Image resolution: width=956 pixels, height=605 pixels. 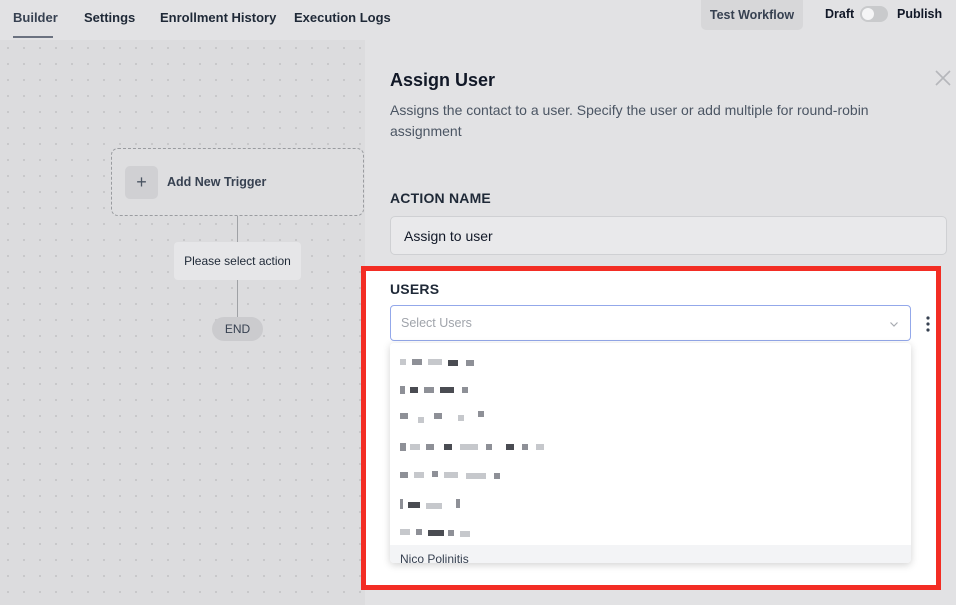 I want to click on tab-settings: Settings, so click(x=109, y=17).